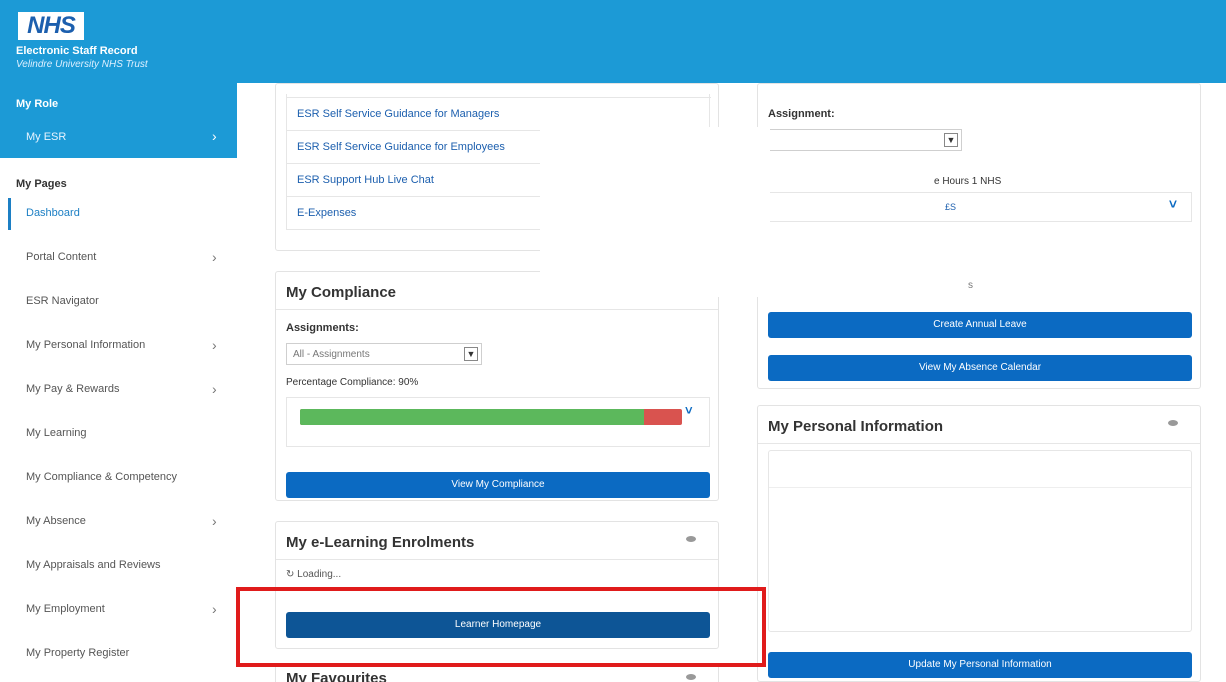 The width and height of the screenshot is (1226, 682). Describe the element at coordinates (118, 610) in the screenshot. I see `sidebar-item-employment: My Employment ›` at that location.